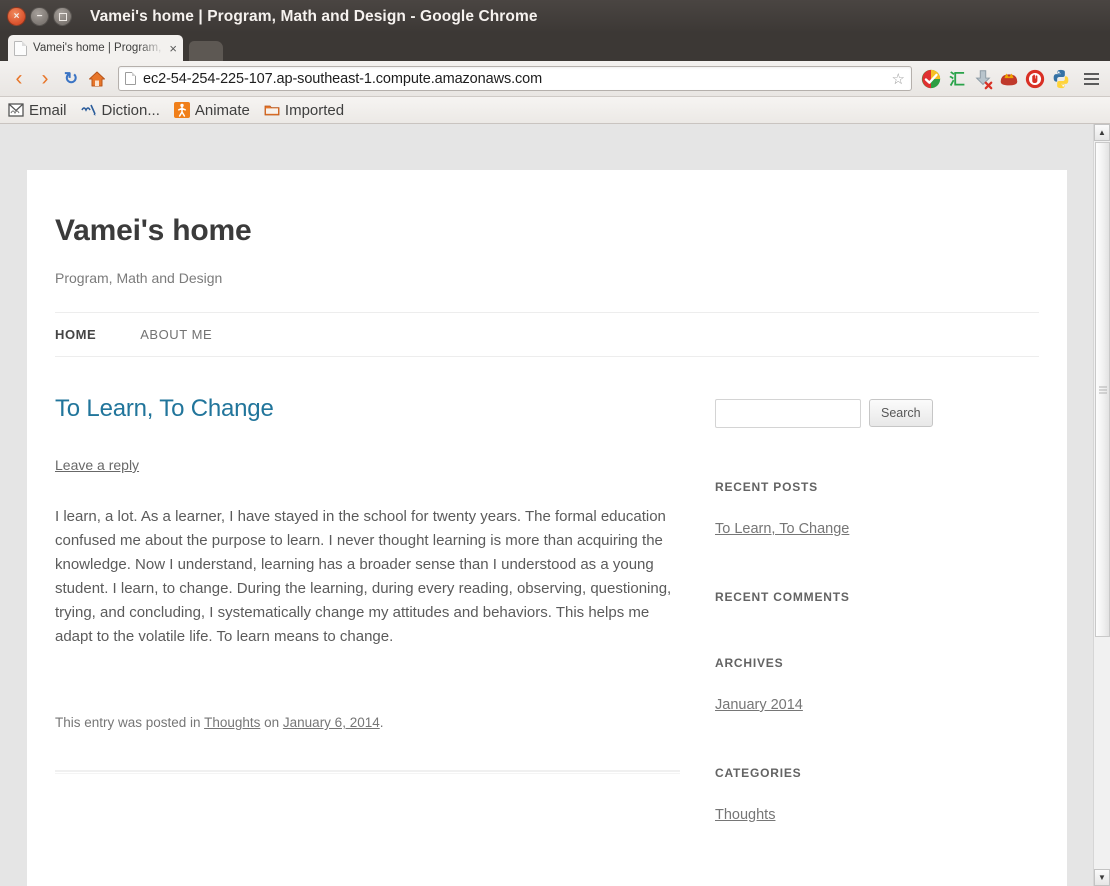 The height and width of the screenshot is (886, 1110). Describe the element at coordinates (788, 413) in the screenshot. I see `search-input` at that location.